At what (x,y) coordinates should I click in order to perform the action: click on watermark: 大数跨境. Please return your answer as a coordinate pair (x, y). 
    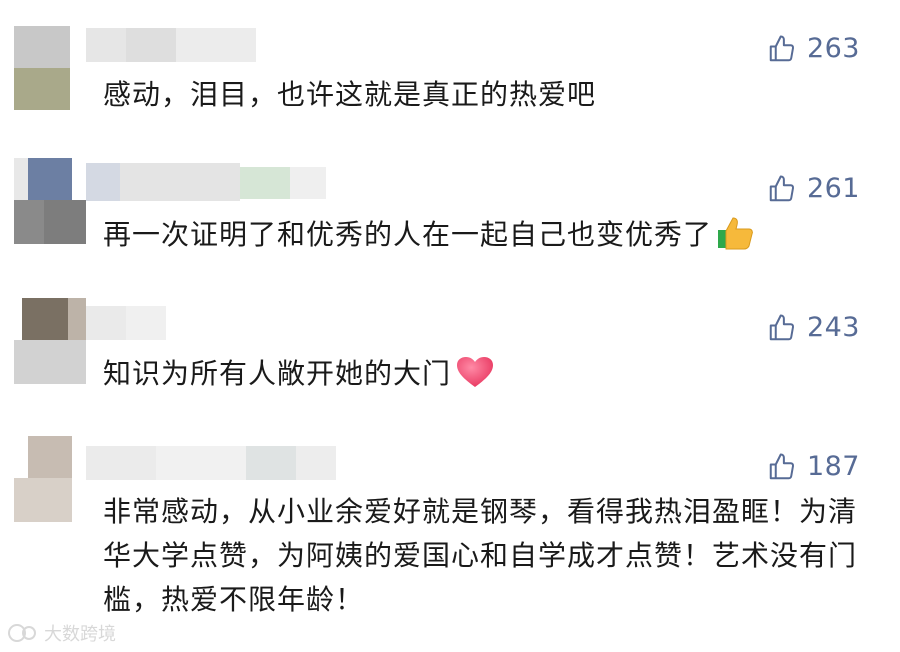
    Looking at the image, I should click on (62, 633).